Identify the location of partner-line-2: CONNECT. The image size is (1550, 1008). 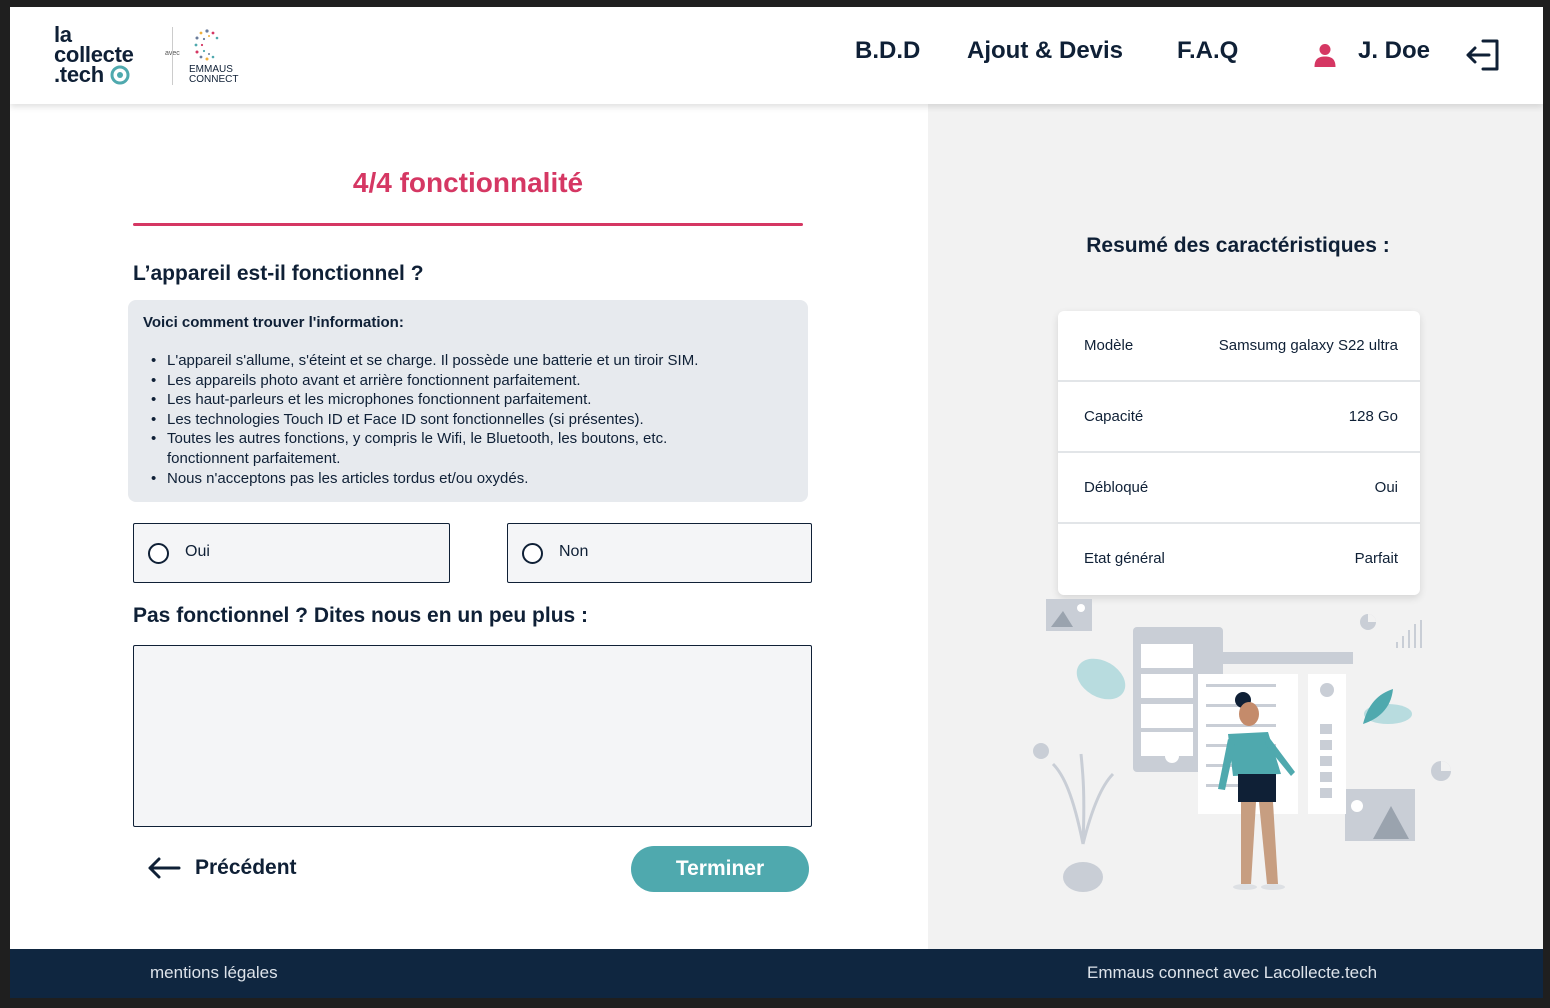
(214, 79).